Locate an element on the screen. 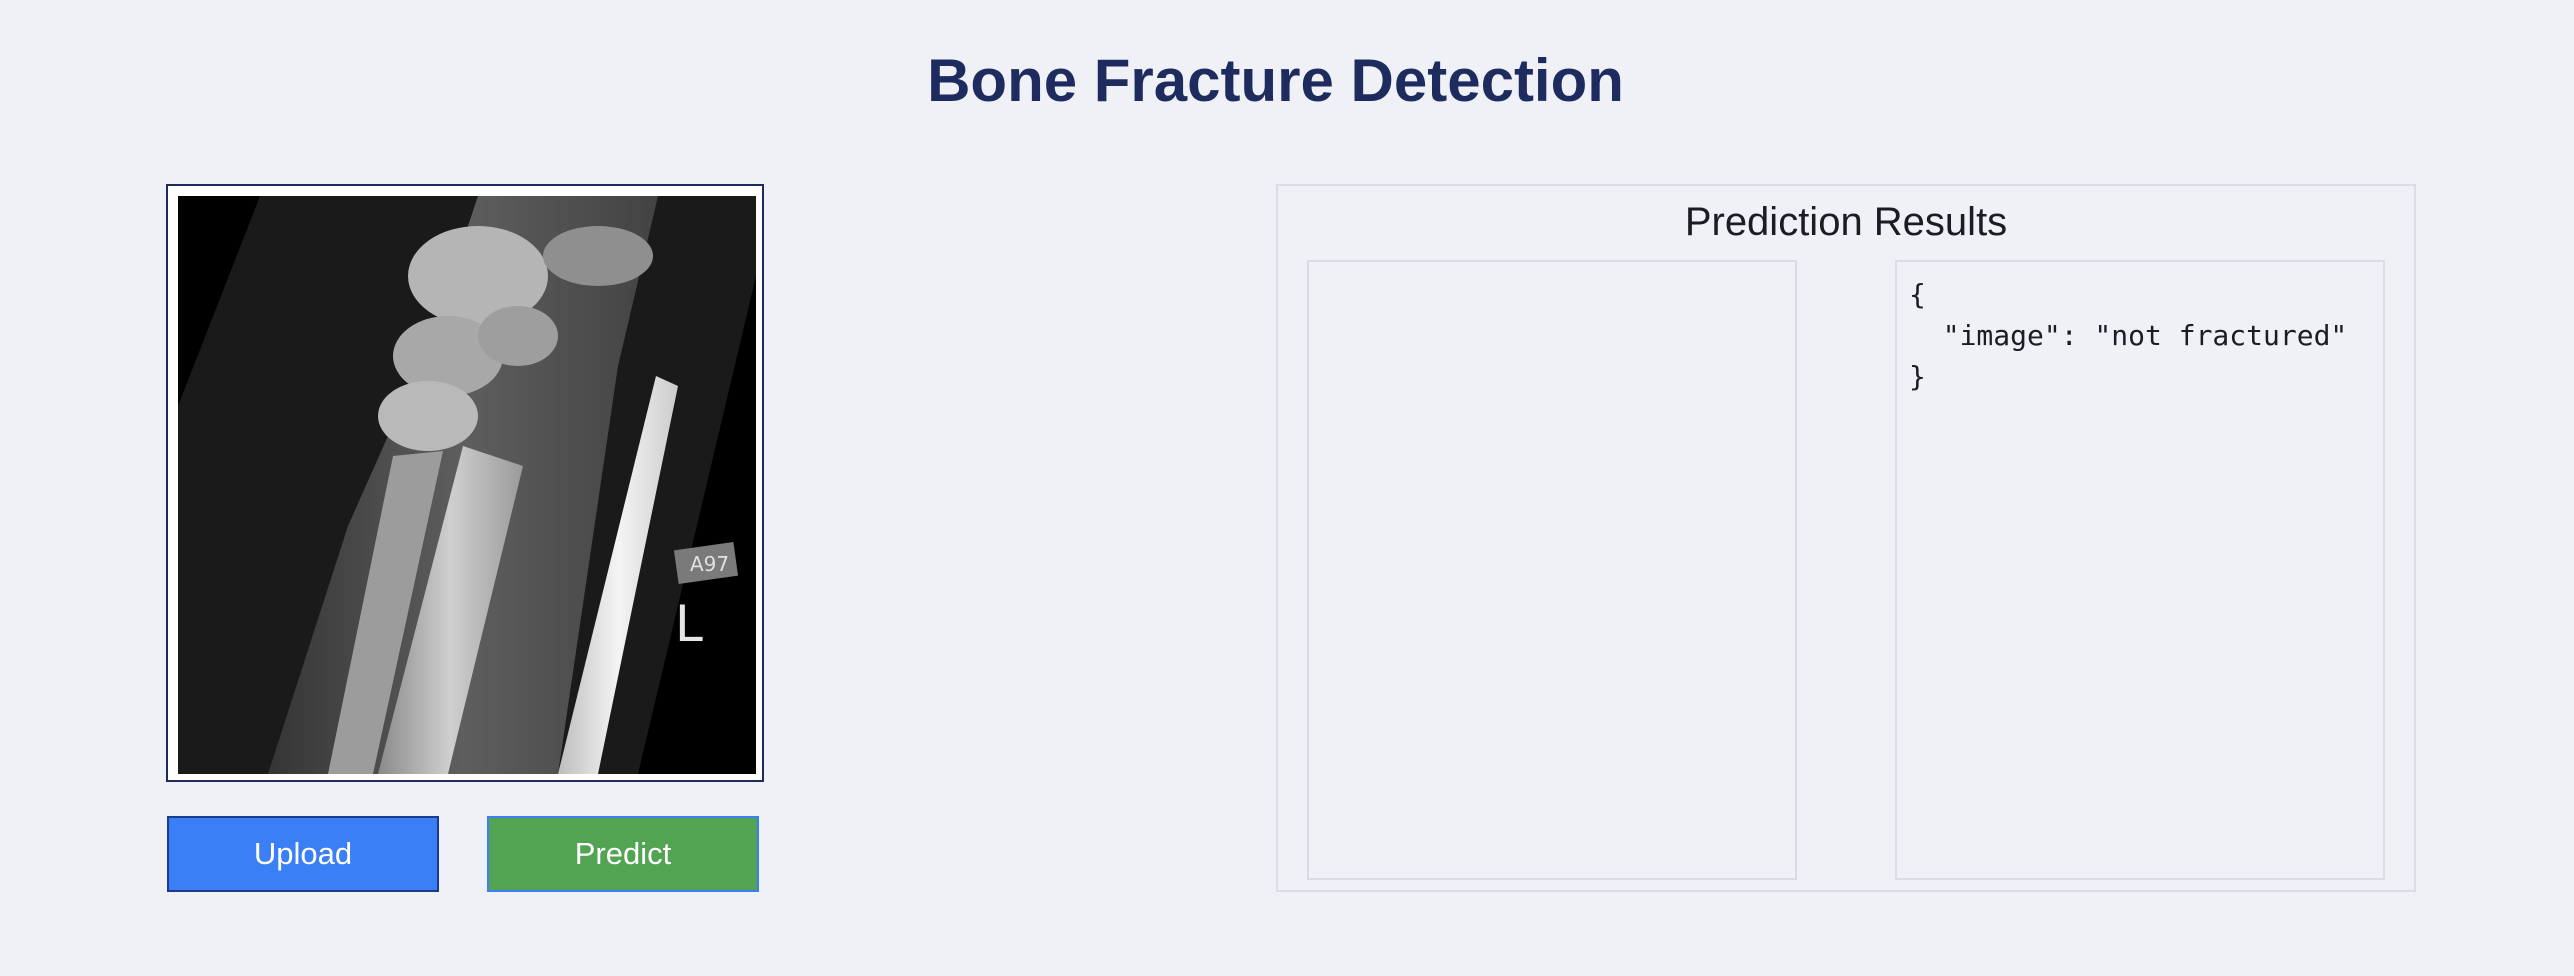 Image resolution: width=2574 pixels, height=976 pixels. xray-side-letter: L is located at coordinates (689, 624).